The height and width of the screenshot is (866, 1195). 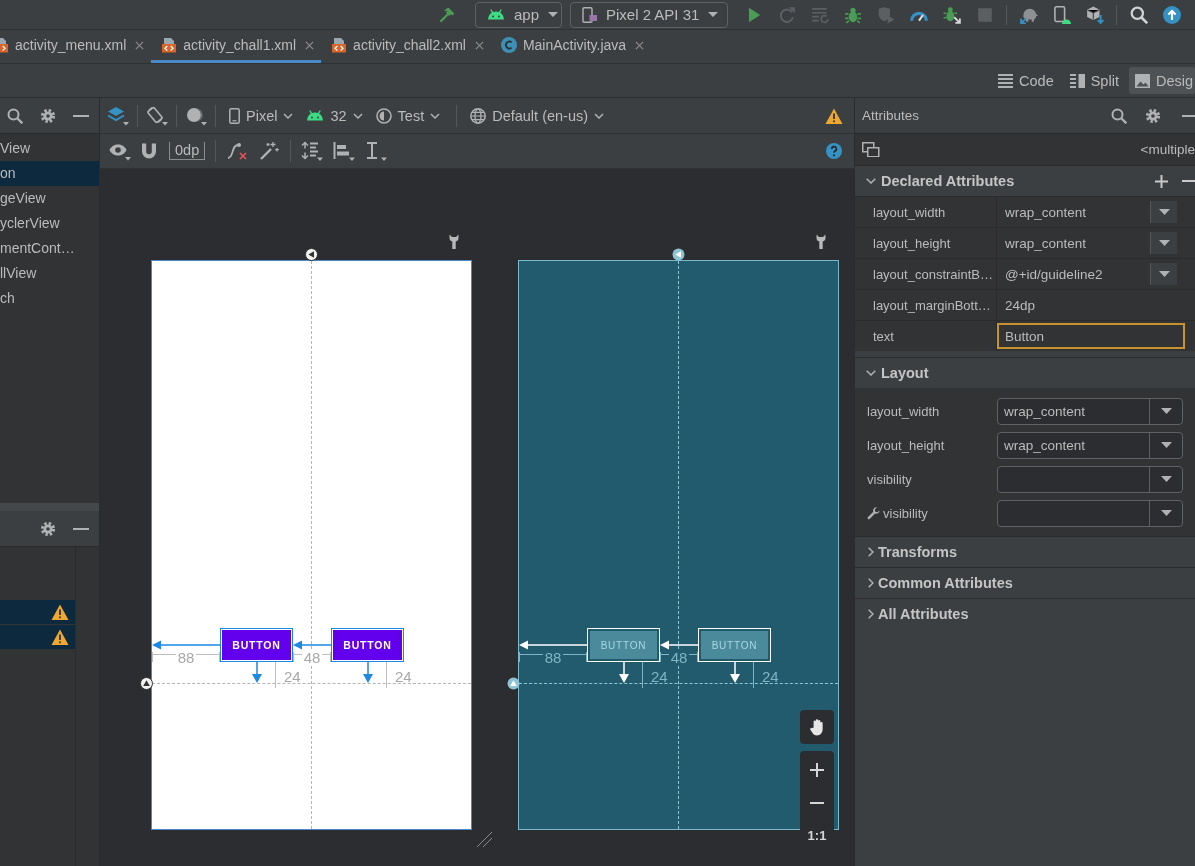 I want to click on i-beam-icon, so click(x=376, y=151).